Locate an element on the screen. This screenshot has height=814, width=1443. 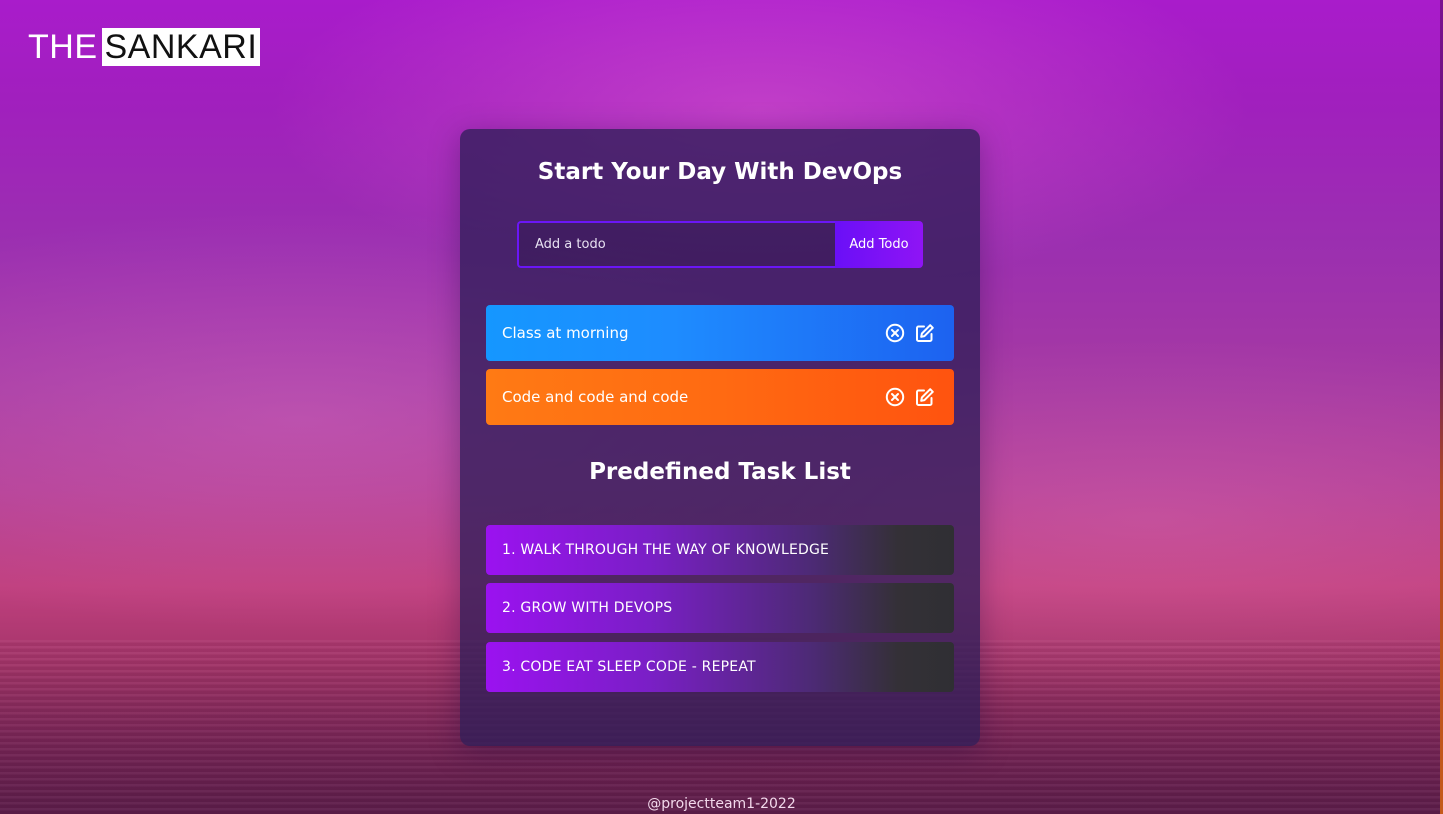
predefined-task-item: 1. WALK THROUGH THE WAY OF KNOWLEDGE is located at coordinates (720, 550).